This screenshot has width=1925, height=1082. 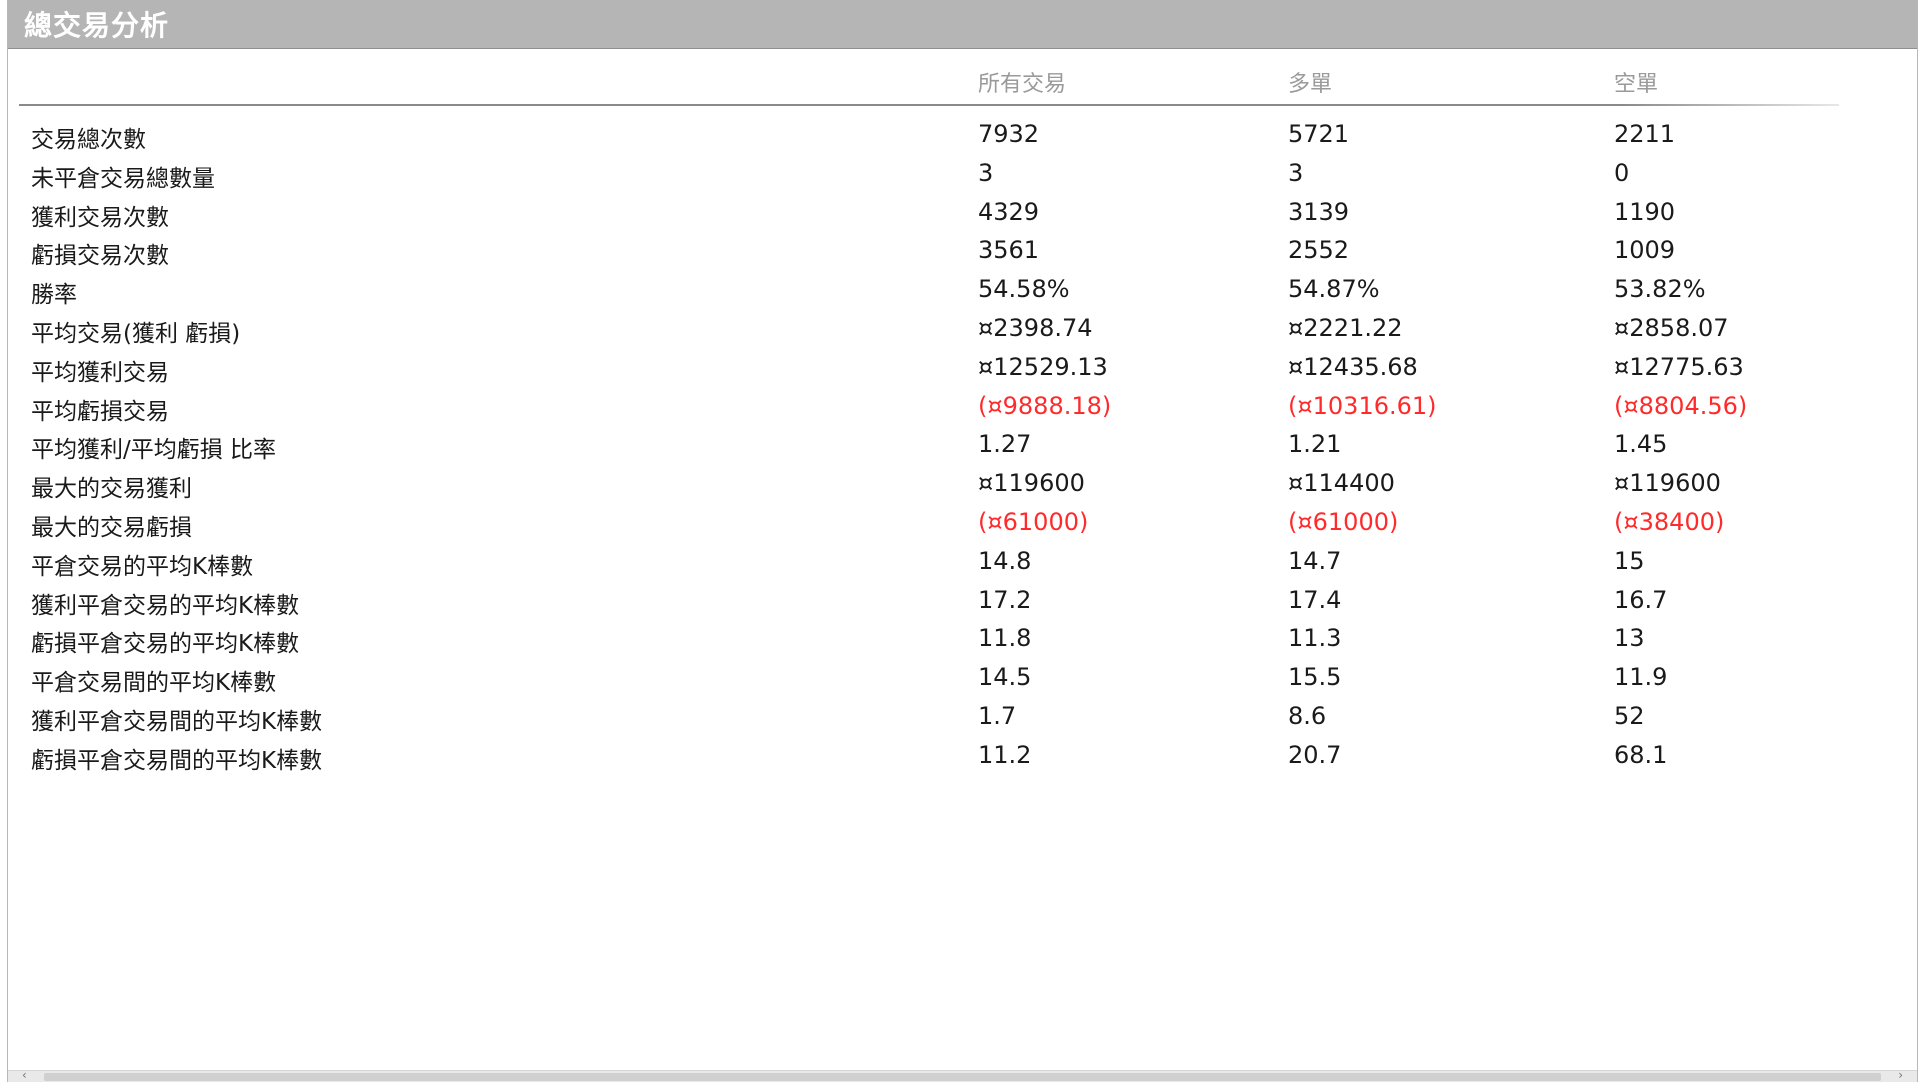 What do you see at coordinates (929, 82) in the screenshot?
I see `table-header: 所有交易 多單 空單` at bounding box center [929, 82].